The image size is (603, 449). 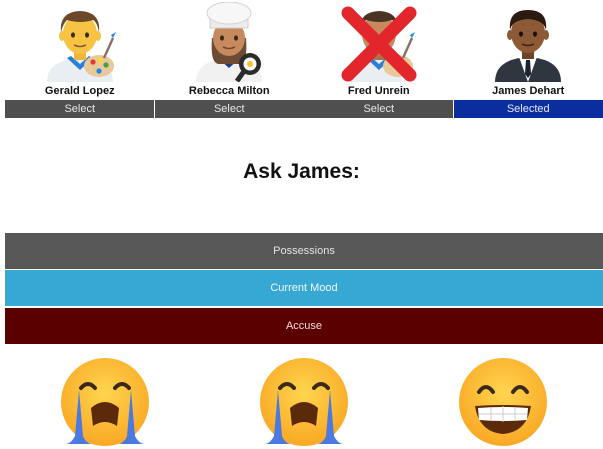 What do you see at coordinates (80, 42) in the screenshot?
I see `man-artist-icon` at bounding box center [80, 42].